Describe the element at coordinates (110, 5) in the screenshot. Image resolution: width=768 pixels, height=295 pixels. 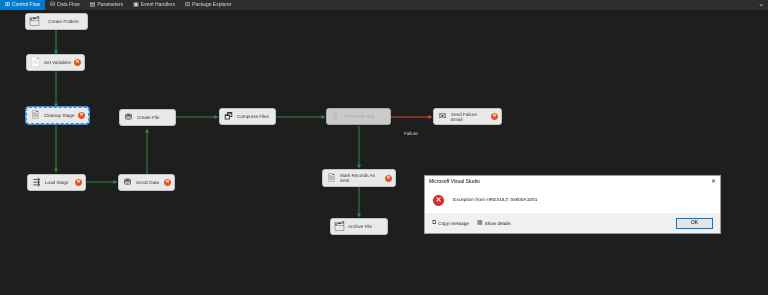
I see `tab-label: Parameters` at that location.